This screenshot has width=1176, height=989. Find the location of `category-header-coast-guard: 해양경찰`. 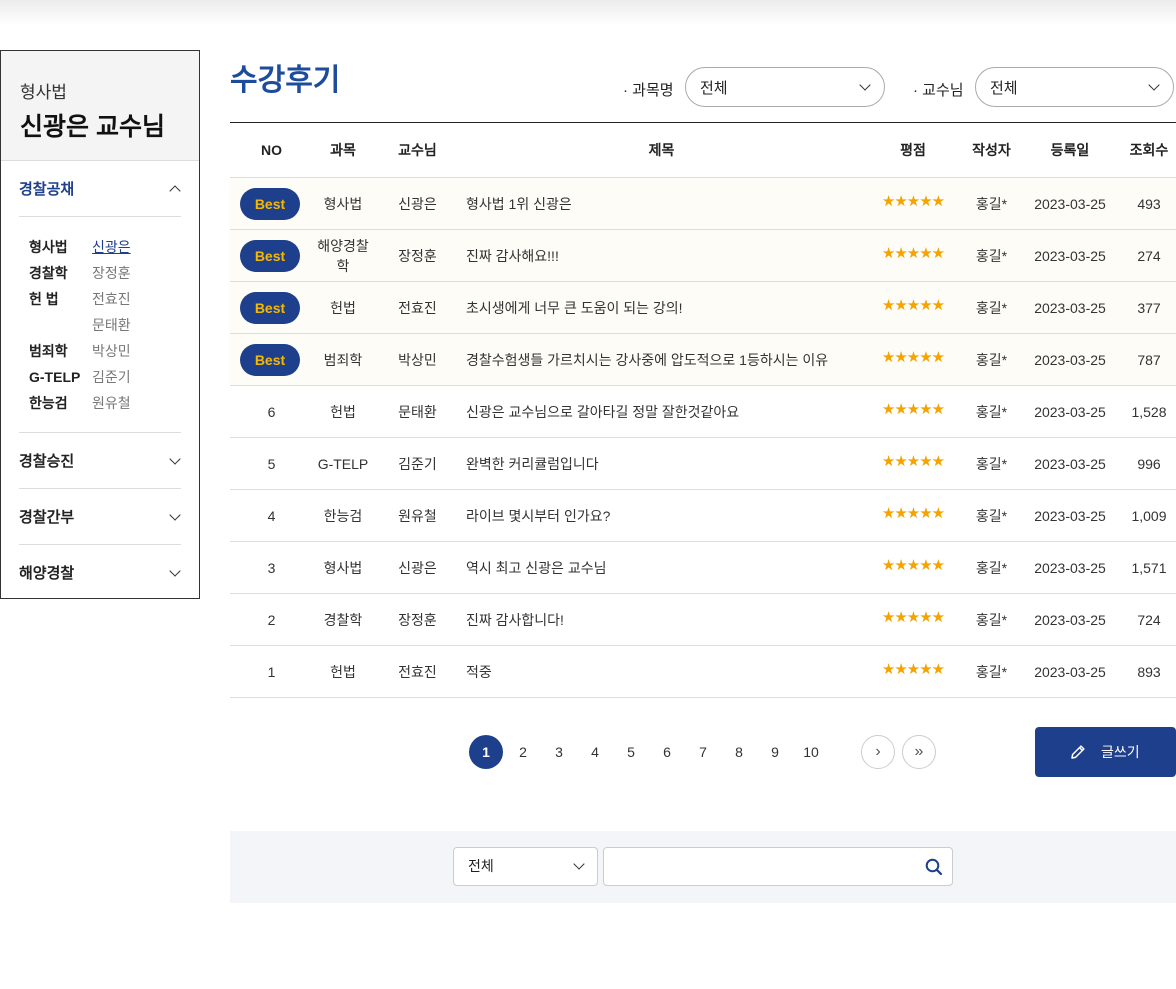

category-header-coast-guard: 해양경찰 is located at coordinates (100, 572).